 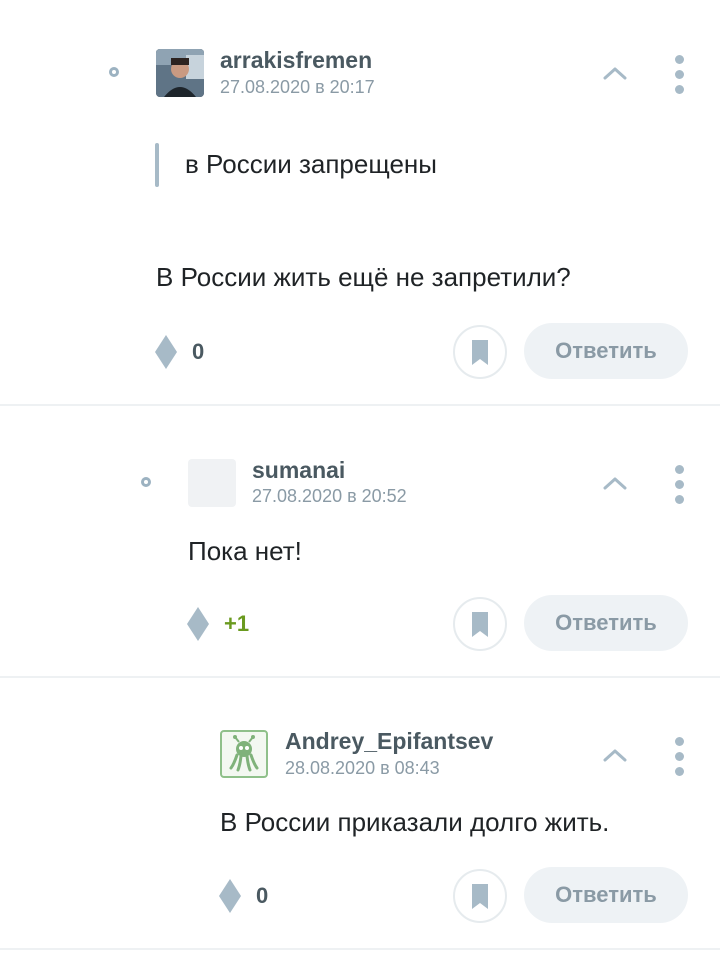 What do you see at coordinates (311, 164) in the screenshot?
I see `quote-text: в России запрещены` at bounding box center [311, 164].